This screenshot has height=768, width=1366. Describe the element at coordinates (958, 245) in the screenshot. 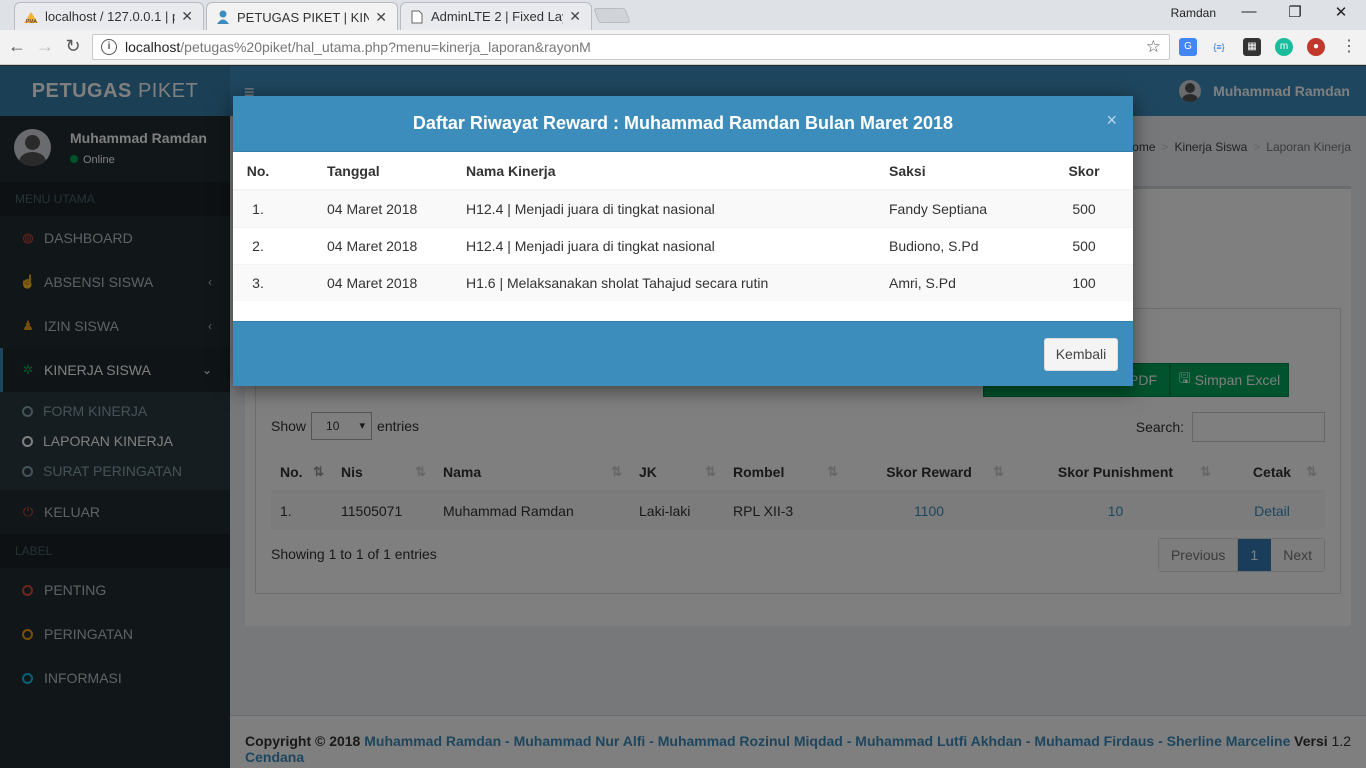

I see `cell-saksi: Budiono, S.Pd` at that location.